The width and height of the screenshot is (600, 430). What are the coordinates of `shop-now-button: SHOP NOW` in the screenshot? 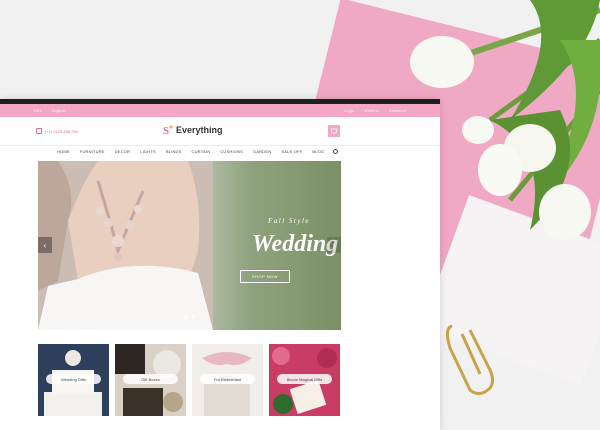 It's located at (265, 276).